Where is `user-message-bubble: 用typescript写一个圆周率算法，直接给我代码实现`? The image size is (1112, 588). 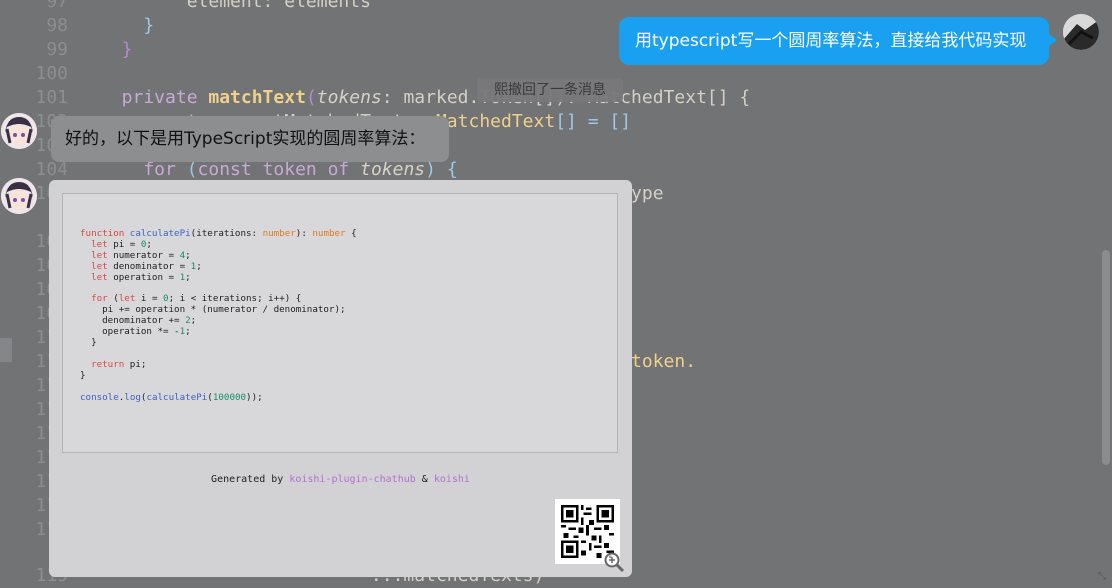
user-message-bubble: 用typescript写一个圆周率算法，直接给我代码实现 is located at coordinates (838, 41).